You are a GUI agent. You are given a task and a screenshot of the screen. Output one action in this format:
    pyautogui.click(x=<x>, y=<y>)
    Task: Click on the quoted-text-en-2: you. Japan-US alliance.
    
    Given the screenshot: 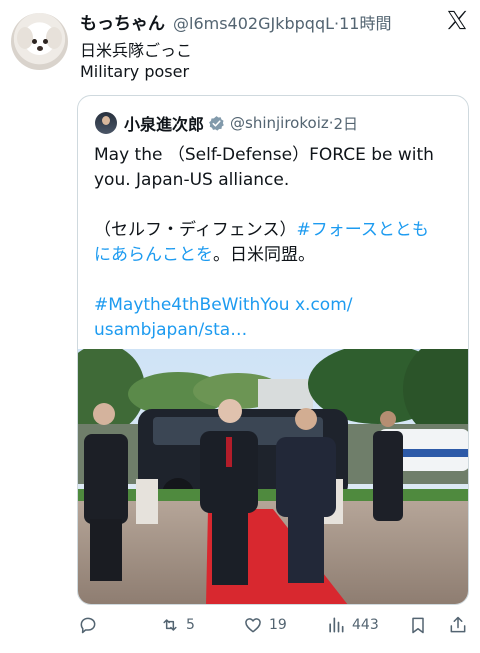 What is the action you would take?
    pyautogui.click(x=192, y=180)
    